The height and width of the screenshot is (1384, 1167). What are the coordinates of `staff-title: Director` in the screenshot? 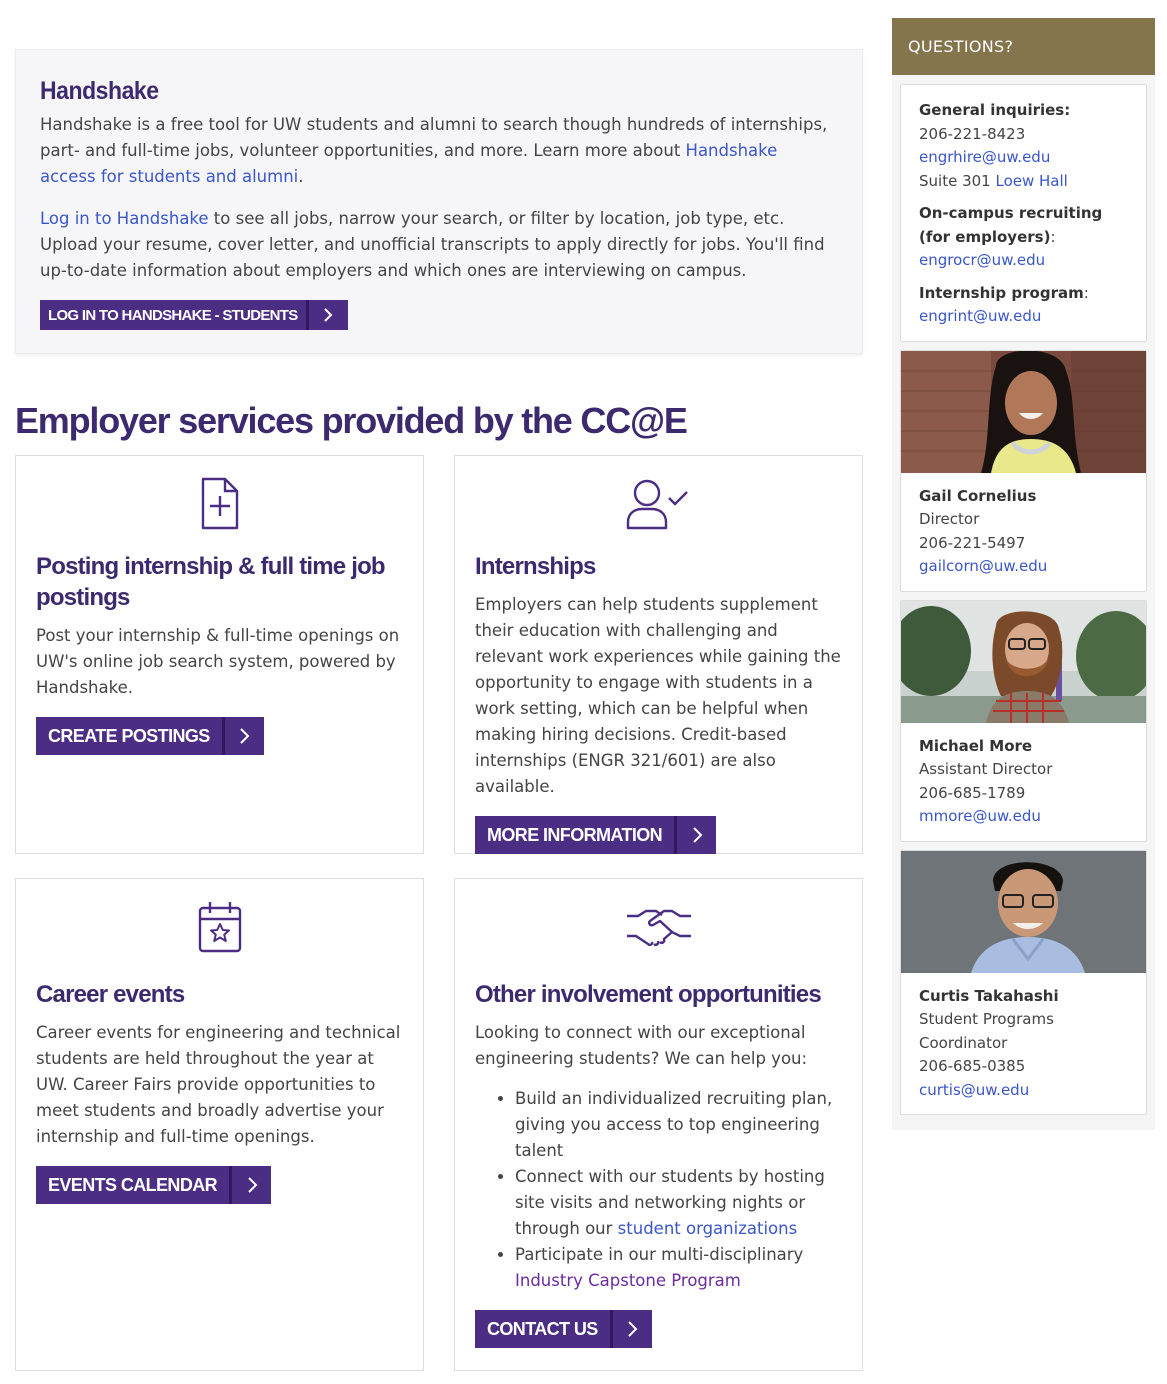 It's located at (949, 519).